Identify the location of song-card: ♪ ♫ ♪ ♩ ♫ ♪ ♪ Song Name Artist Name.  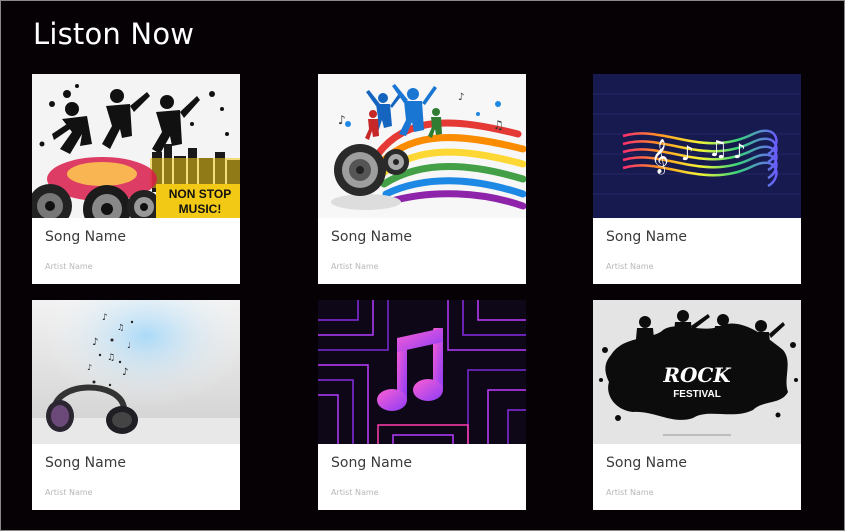
(136, 405).